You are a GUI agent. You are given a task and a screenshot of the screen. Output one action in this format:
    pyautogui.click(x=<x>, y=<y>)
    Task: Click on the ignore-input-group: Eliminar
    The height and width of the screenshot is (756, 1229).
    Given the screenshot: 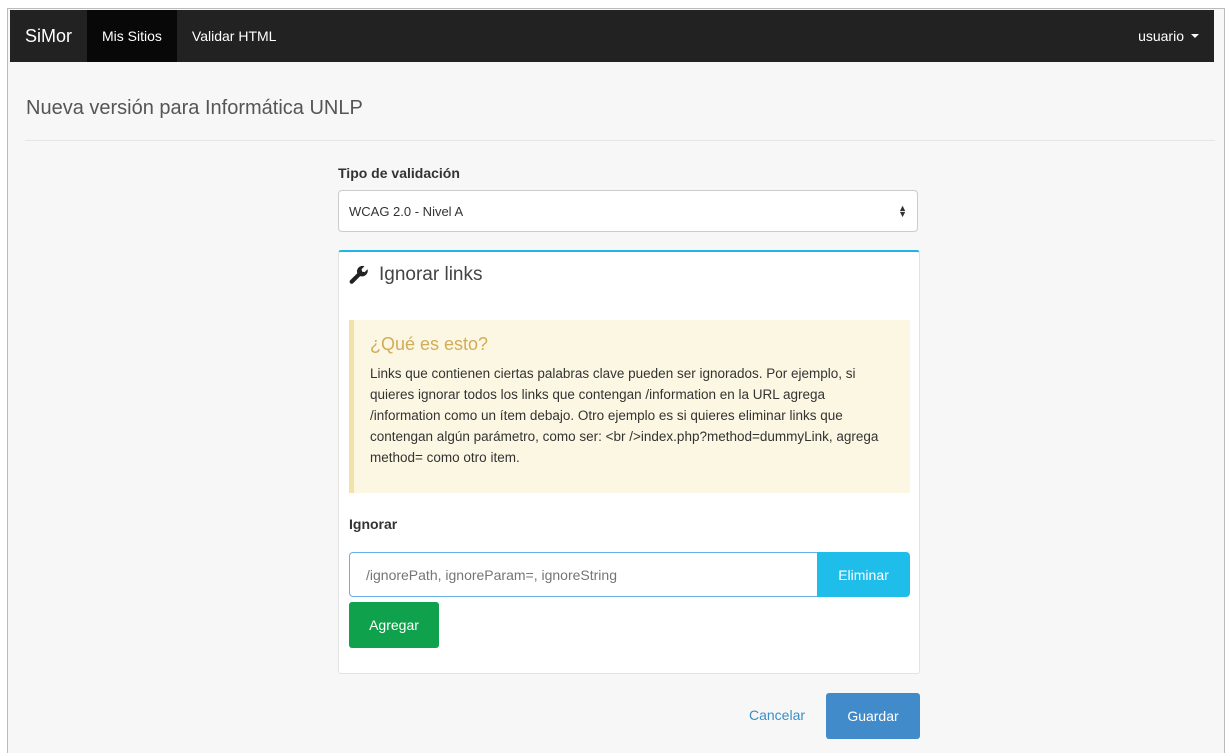 What is the action you would take?
    pyautogui.click(x=629, y=574)
    